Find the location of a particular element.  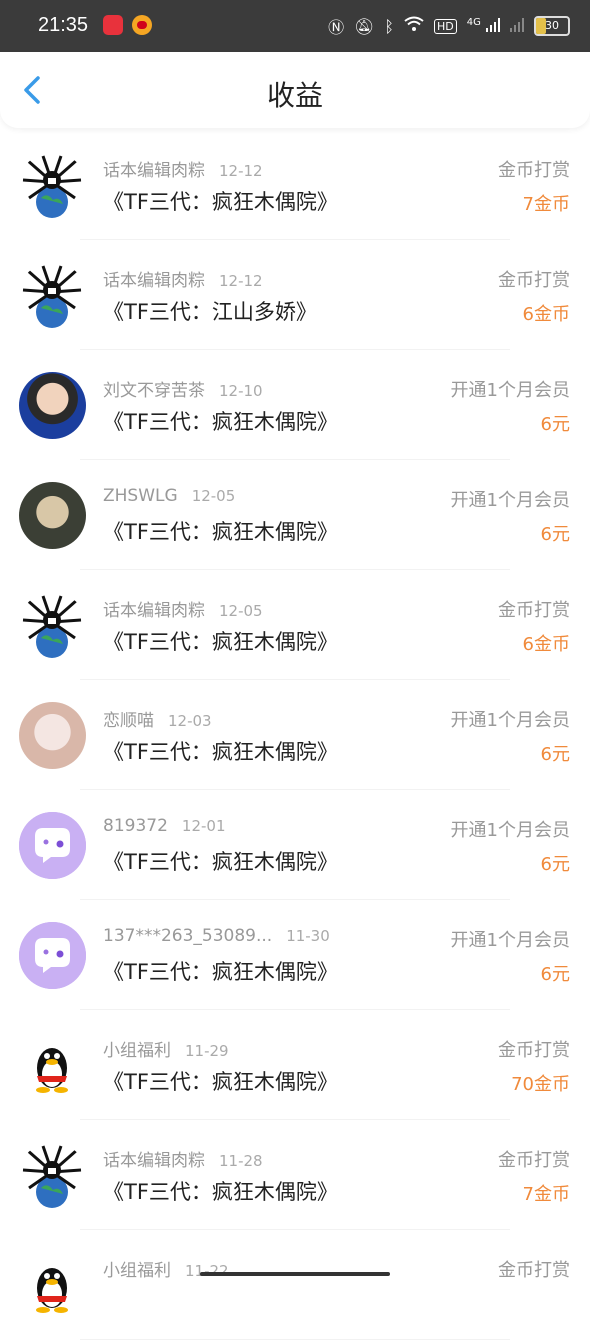

user-info: 刘文不穿苦茶 12-10 is located at coordinates (183, 388).